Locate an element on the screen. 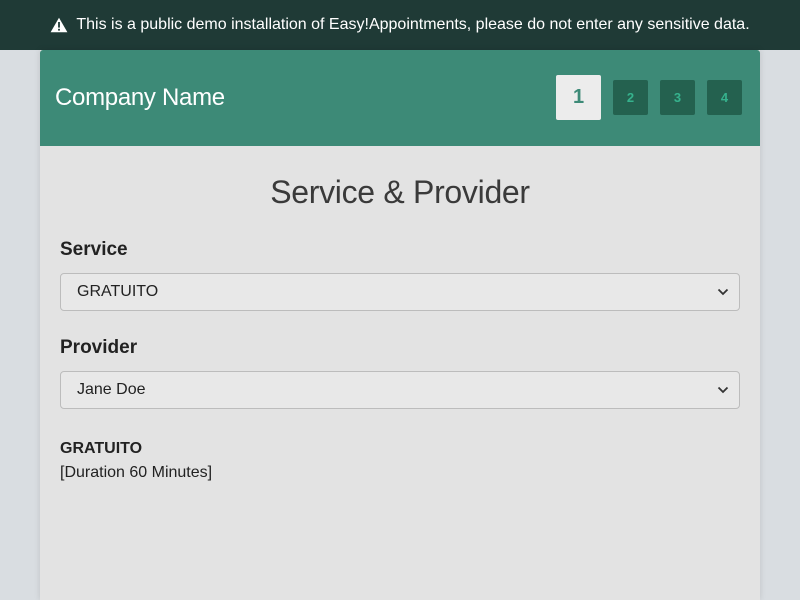 This screenshot has width=800, height=600. step-1: 1 is located at coordinates (578, 97).